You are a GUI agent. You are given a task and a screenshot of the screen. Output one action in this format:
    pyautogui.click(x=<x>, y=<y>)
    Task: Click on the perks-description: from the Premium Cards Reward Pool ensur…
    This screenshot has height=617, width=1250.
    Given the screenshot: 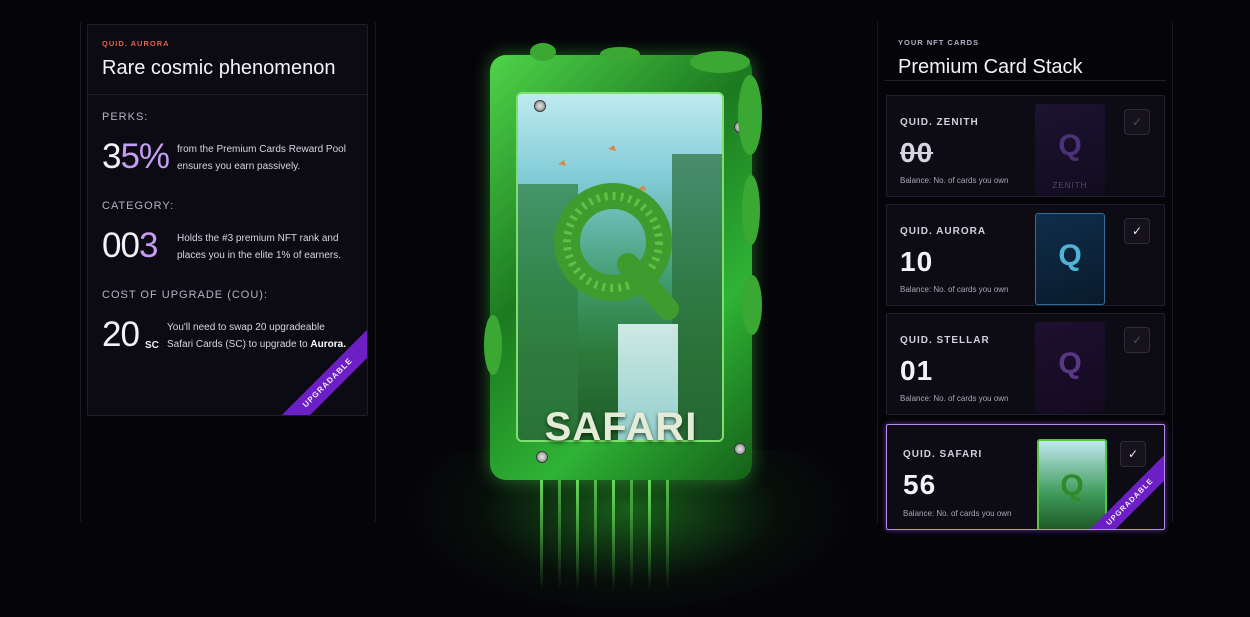 What is the action you would take?
    pyautogui.click(x=261, y=158)
    